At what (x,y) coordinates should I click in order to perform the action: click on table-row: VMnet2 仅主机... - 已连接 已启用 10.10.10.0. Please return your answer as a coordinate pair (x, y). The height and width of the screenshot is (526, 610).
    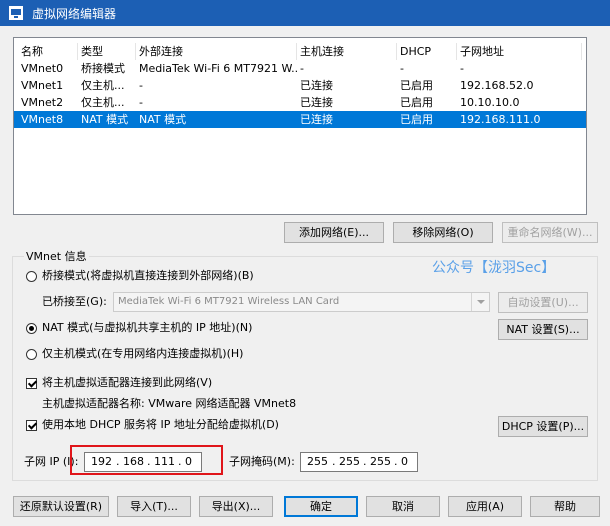
    Looking at the image, I should click on (300, 102).